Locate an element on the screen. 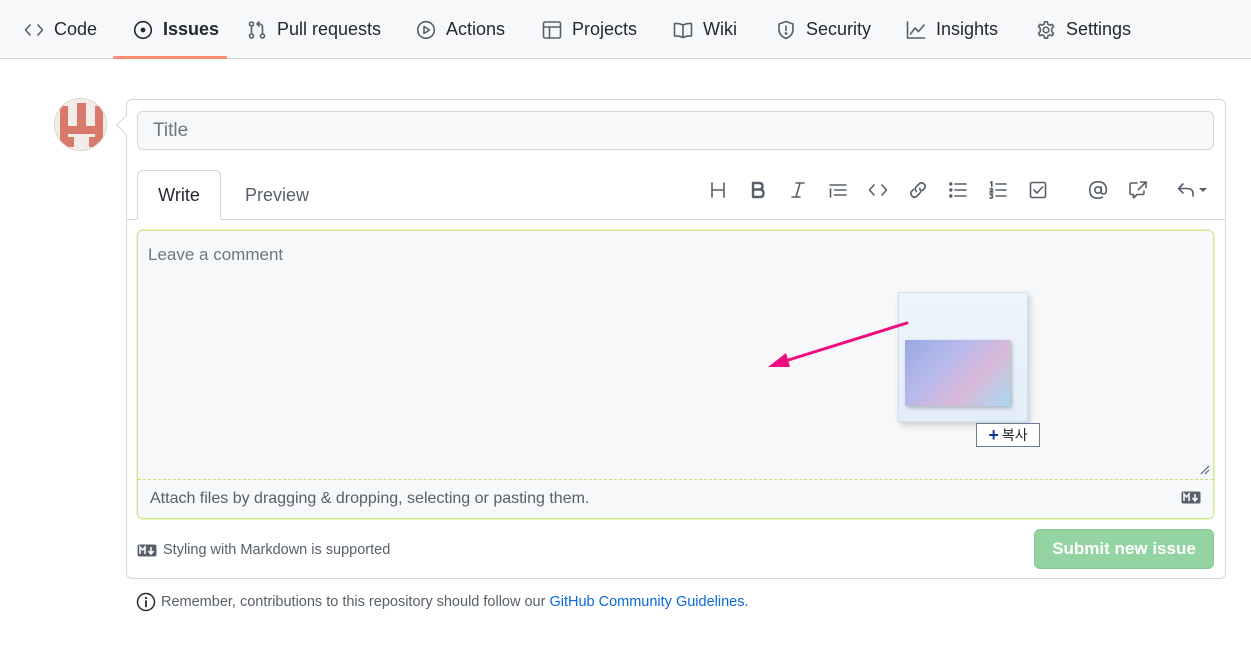 The image size is (1251, 663). task-list-icon is located at coordinates (1038, 190).